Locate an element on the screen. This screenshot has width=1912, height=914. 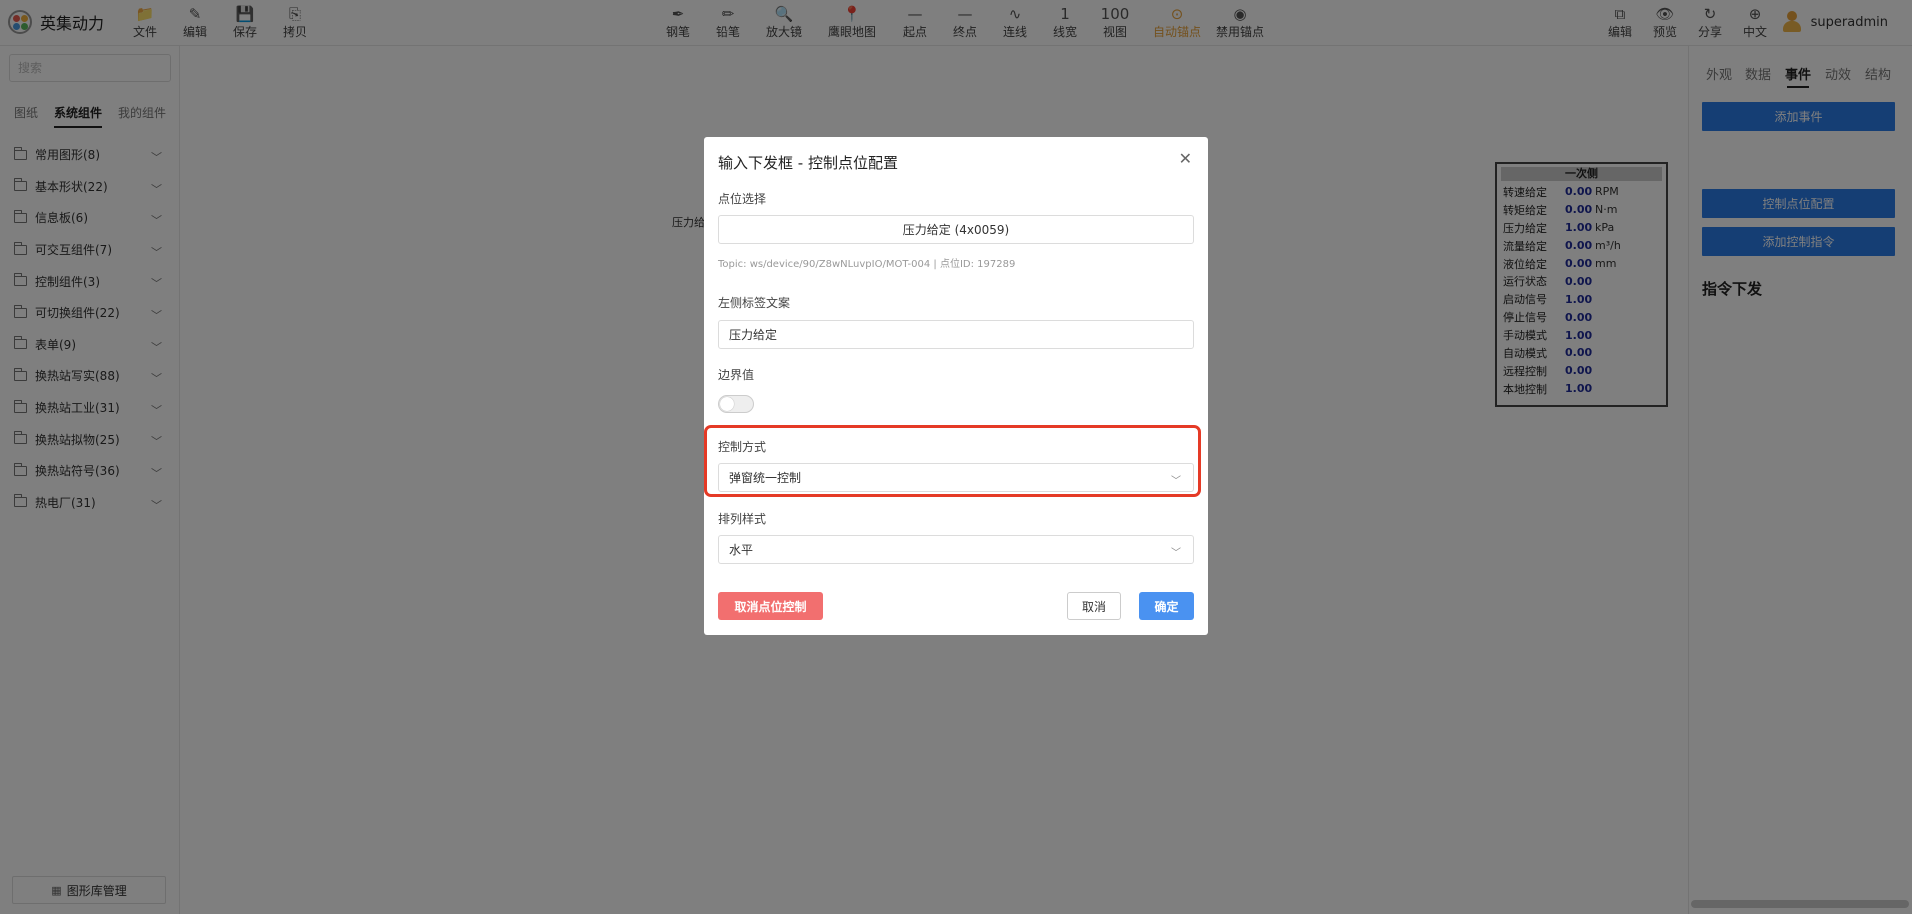
control-mode-select: 弹窗统一控制 ﹀ is located at coordinates (956, 477).